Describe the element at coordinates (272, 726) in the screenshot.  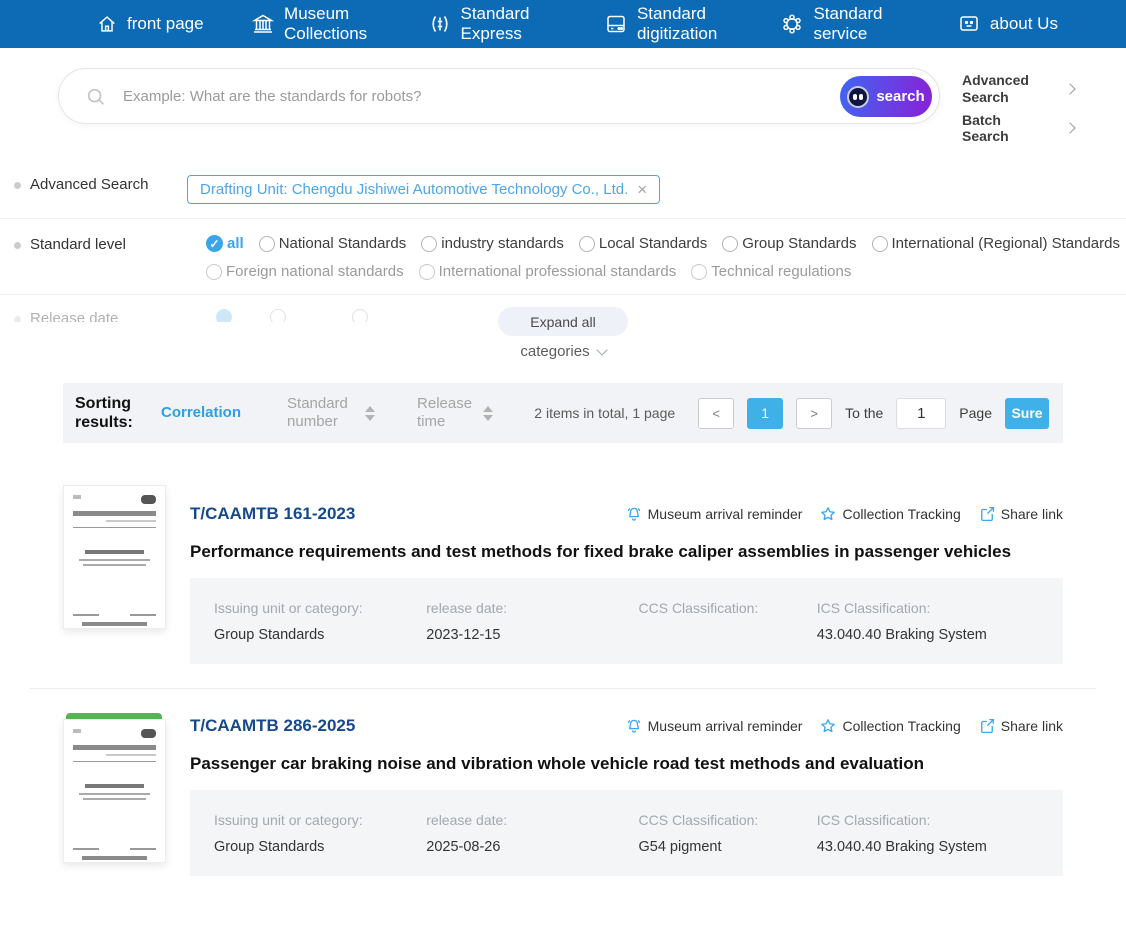
I see `standard-code-link: T/CAAMTB 286-2025` at that location.